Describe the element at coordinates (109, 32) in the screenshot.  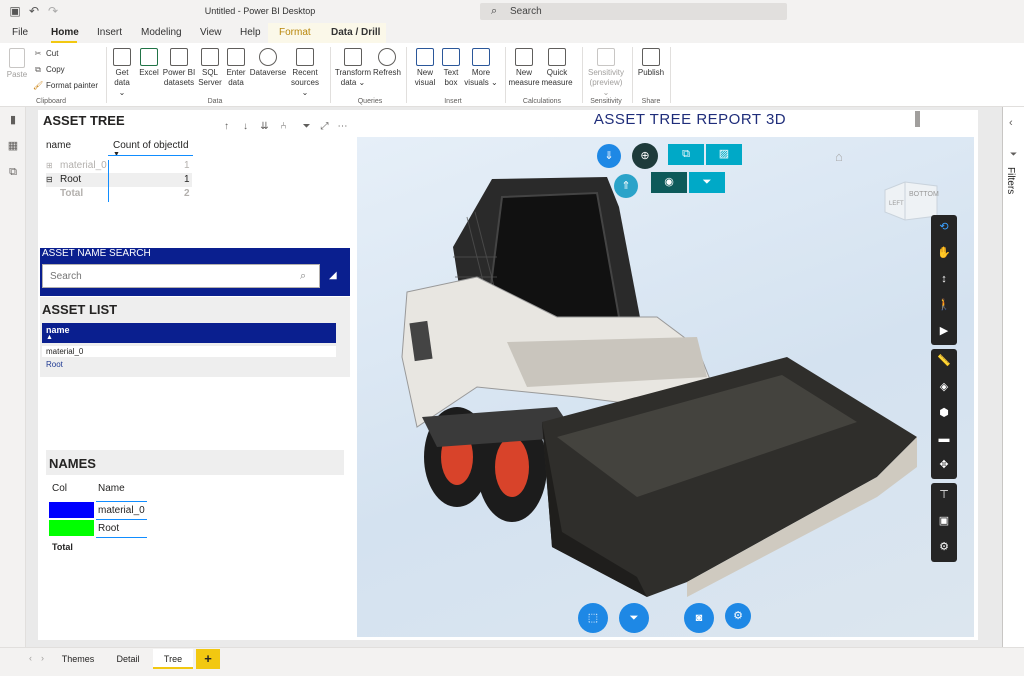
I see `tab-insert: Insert` at that location.